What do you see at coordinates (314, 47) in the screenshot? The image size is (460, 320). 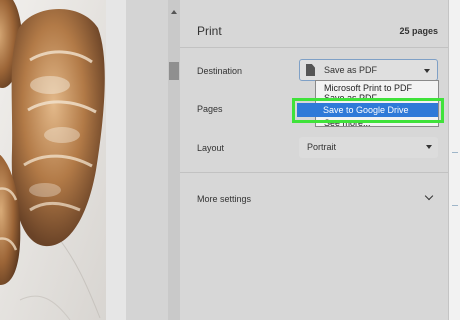 I see `header-divider` at bounding box center [314, 47].